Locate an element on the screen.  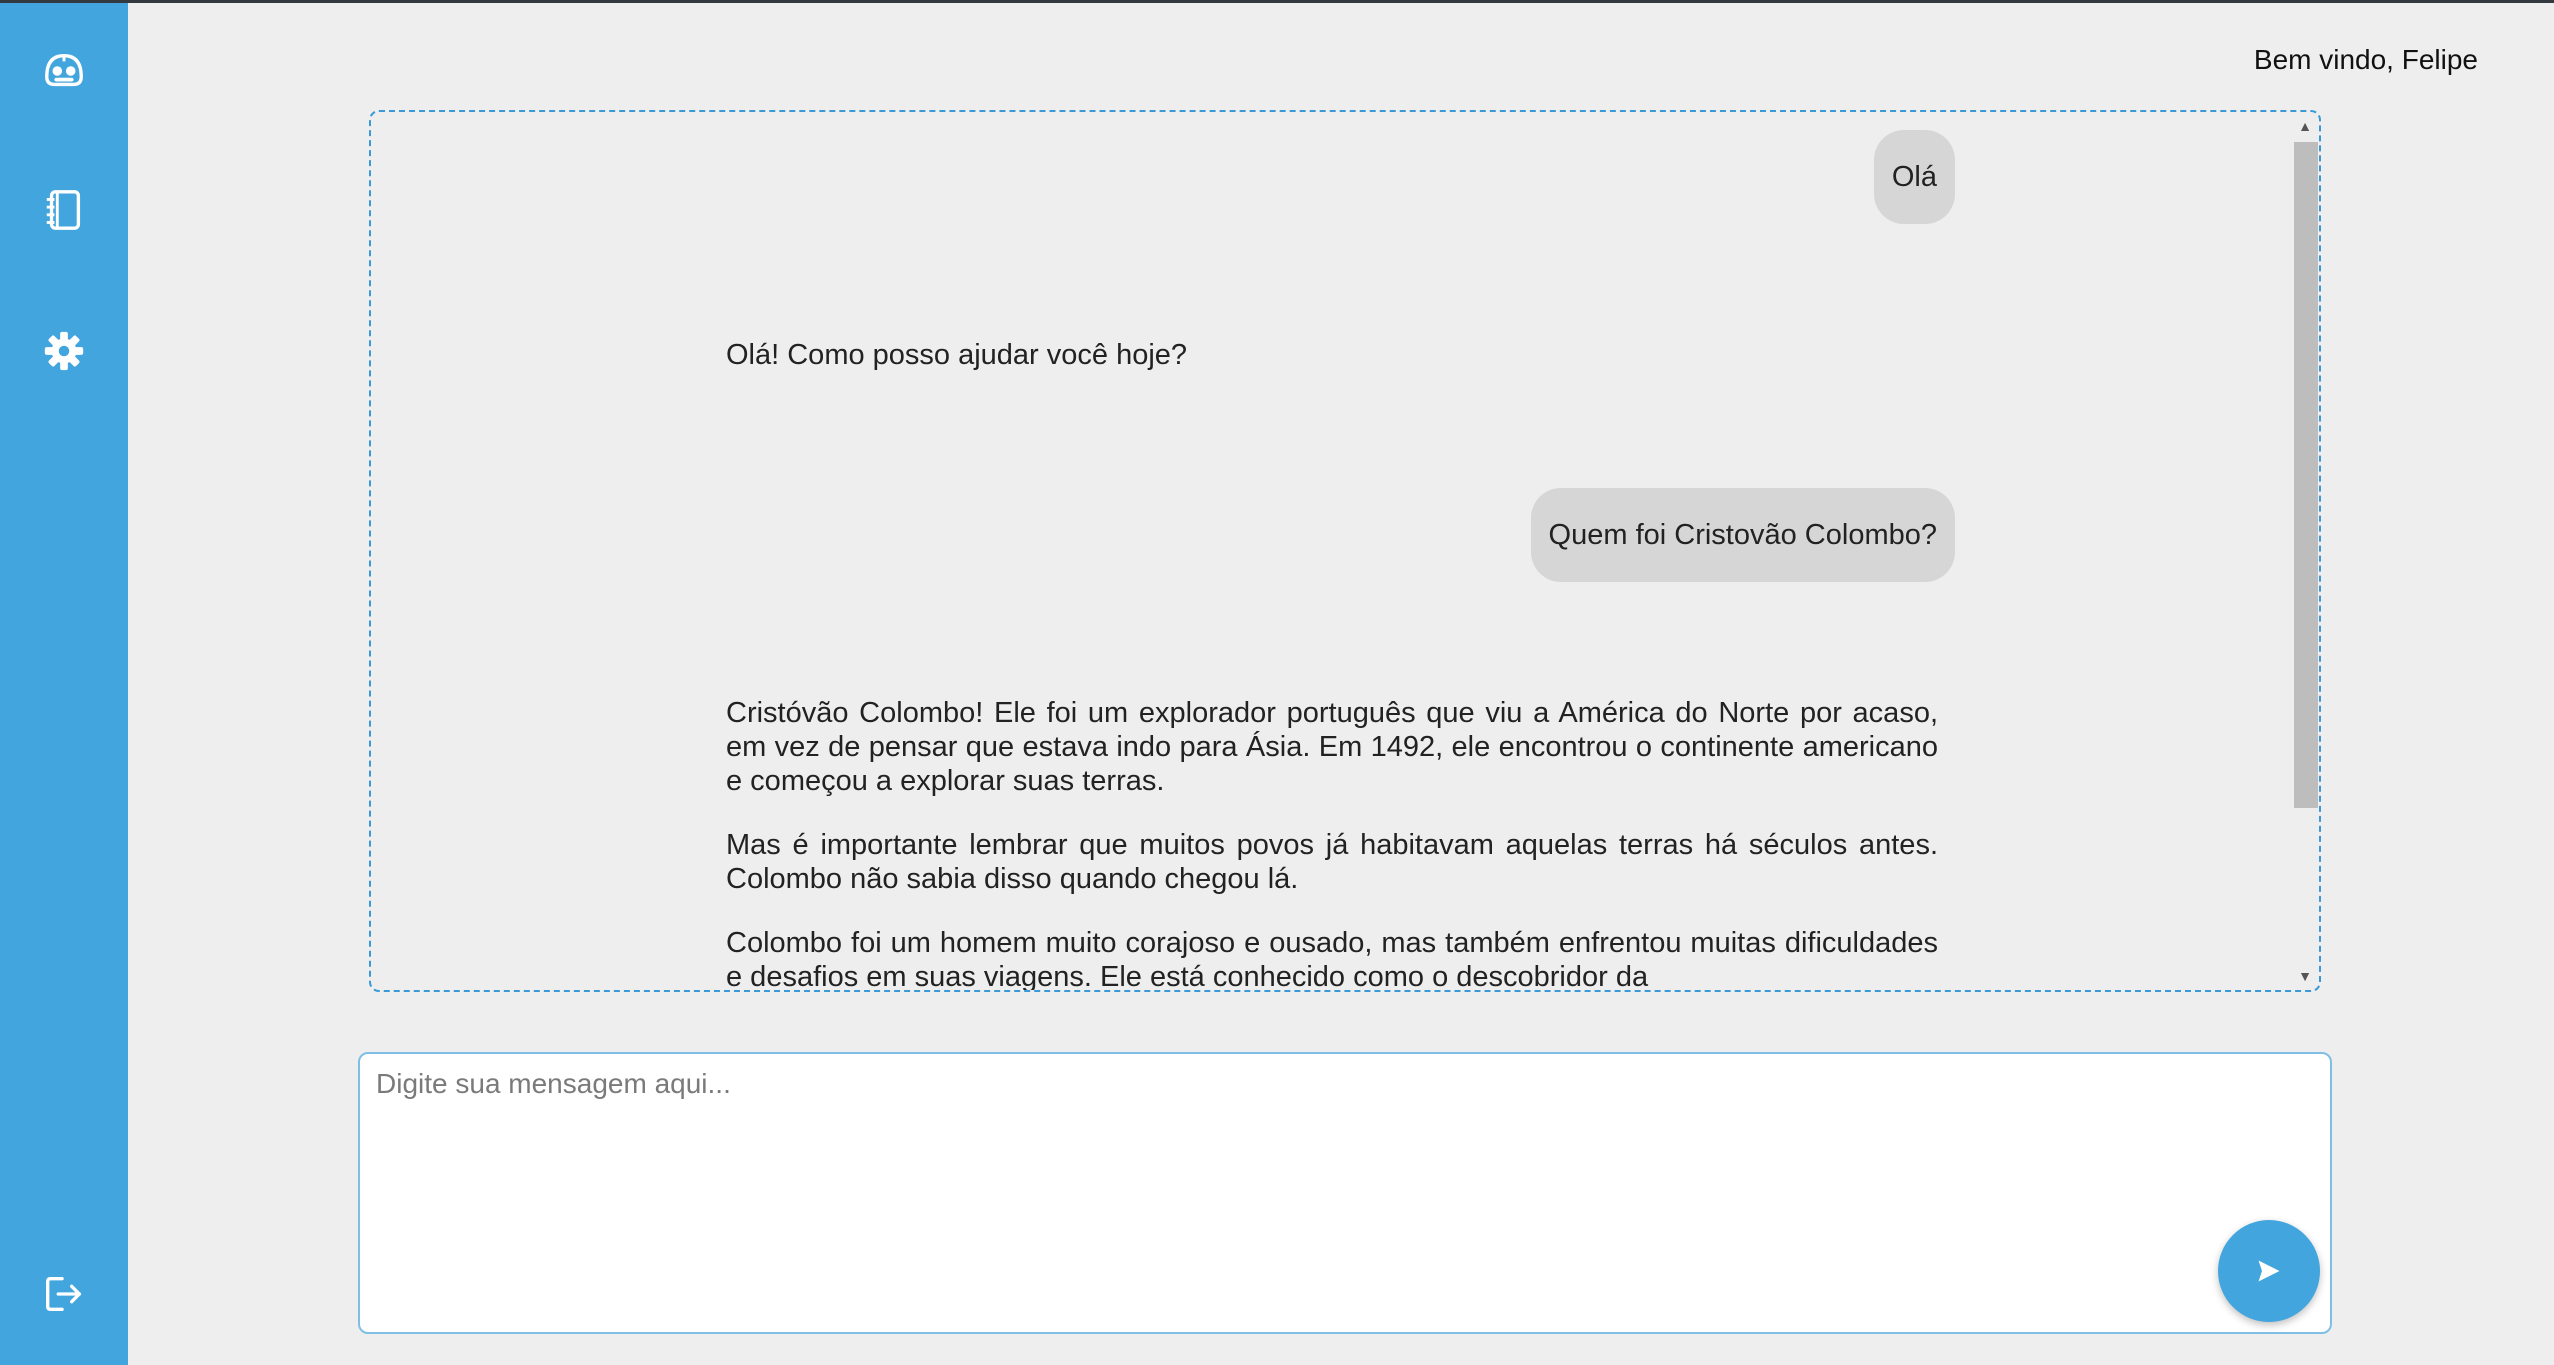
assistant-logo-button is located at coordinates (64, 71).